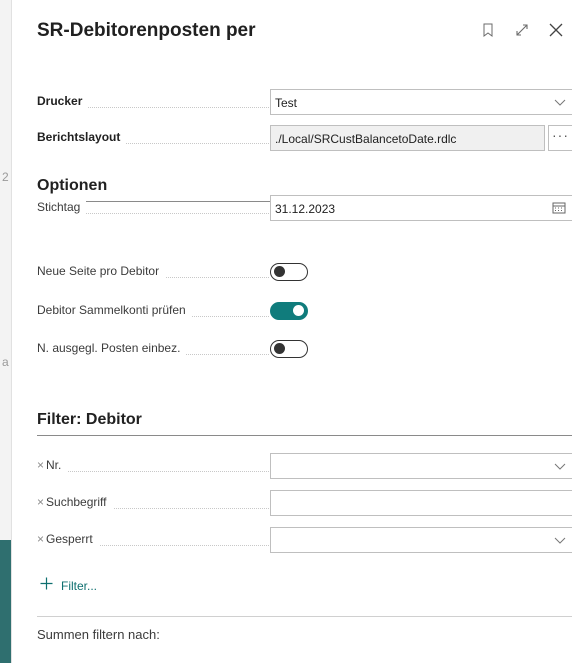  Describe the element at coordinates (286, 103) in the screenshot. I see `drucker-value: Test` at that location.